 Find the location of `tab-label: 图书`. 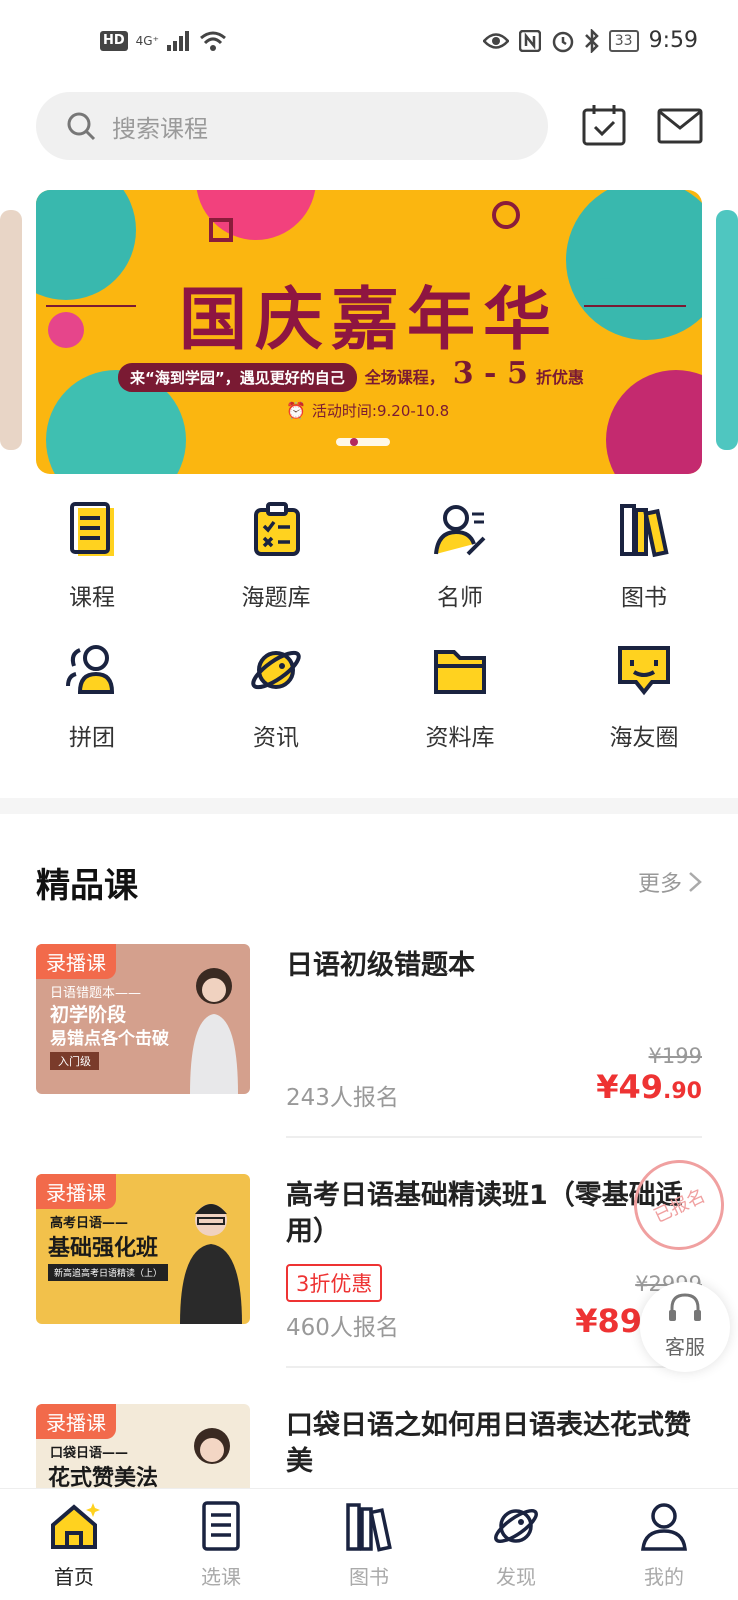

tab-label: 图书 is located at coordinates (369, 1577).